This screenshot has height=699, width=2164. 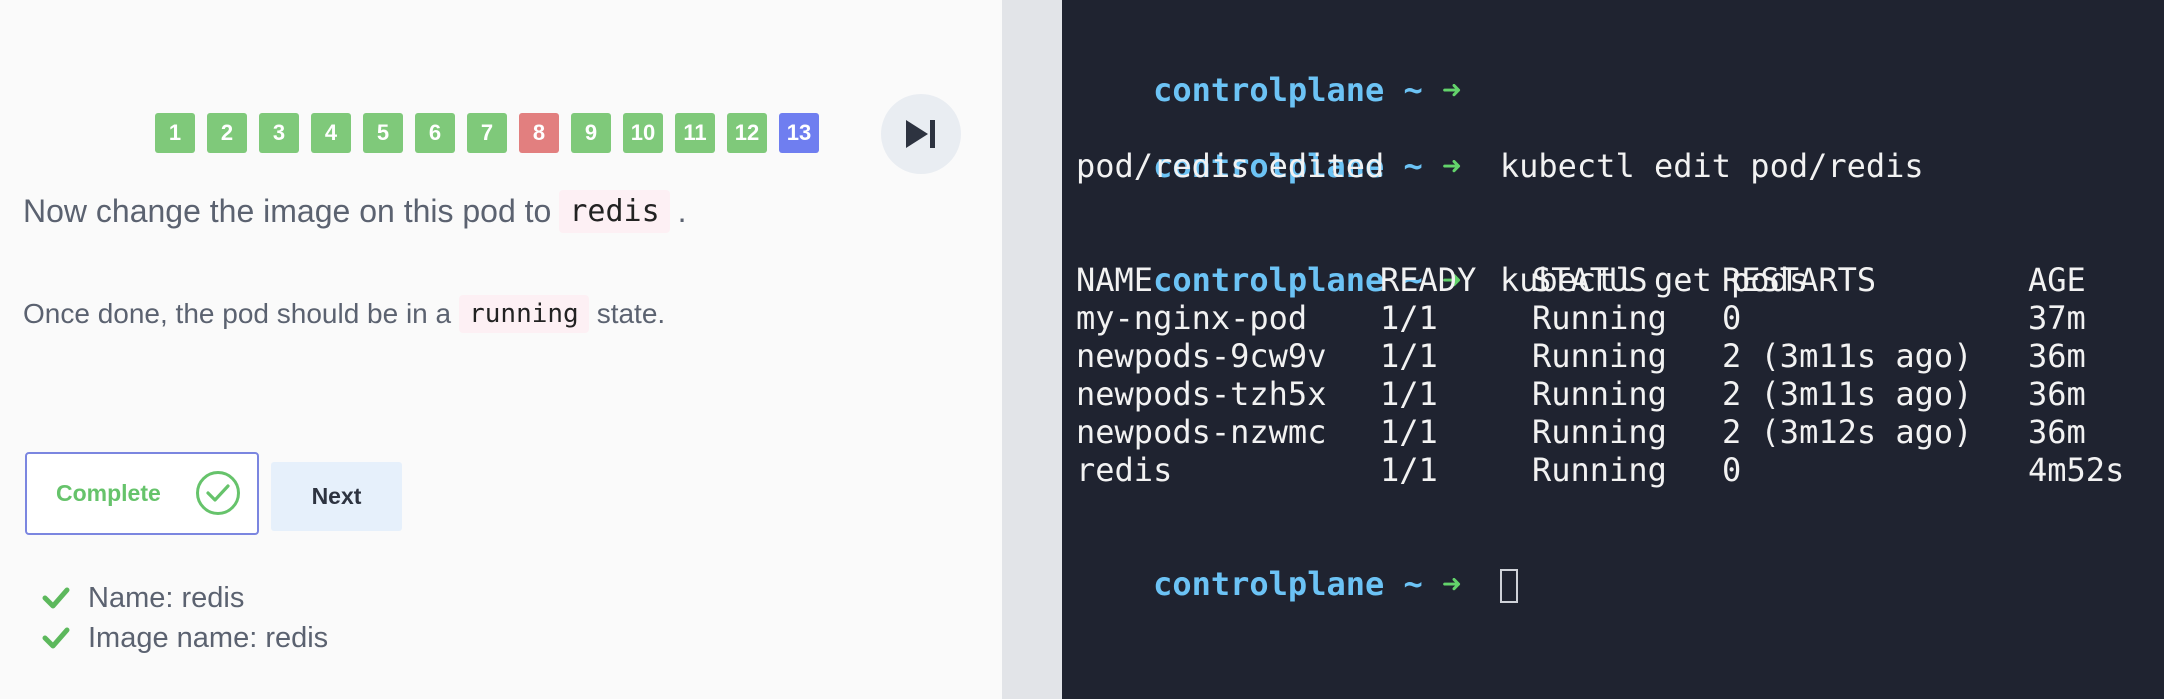 I want to click on step-8-button: 8, so click(x=539, y=133).